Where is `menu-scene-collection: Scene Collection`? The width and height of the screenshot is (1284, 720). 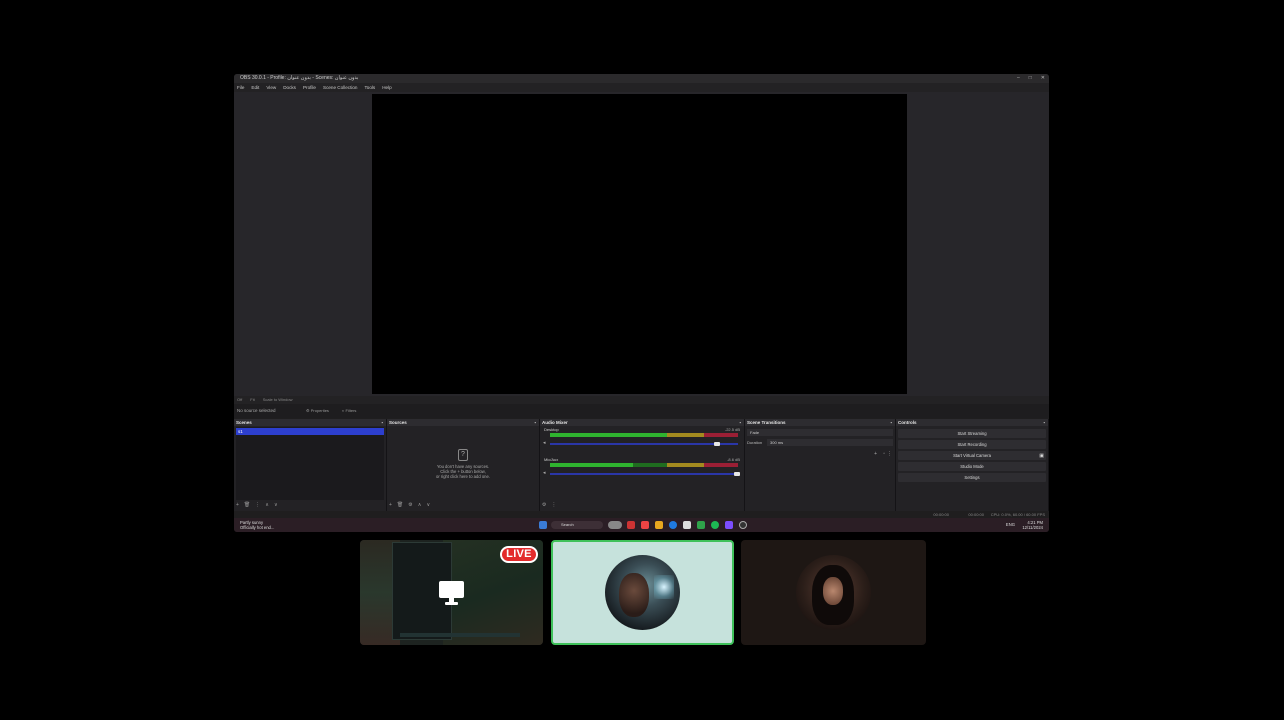 menu-scene-collection: Scene Collection is located at coordinates (340, 87).